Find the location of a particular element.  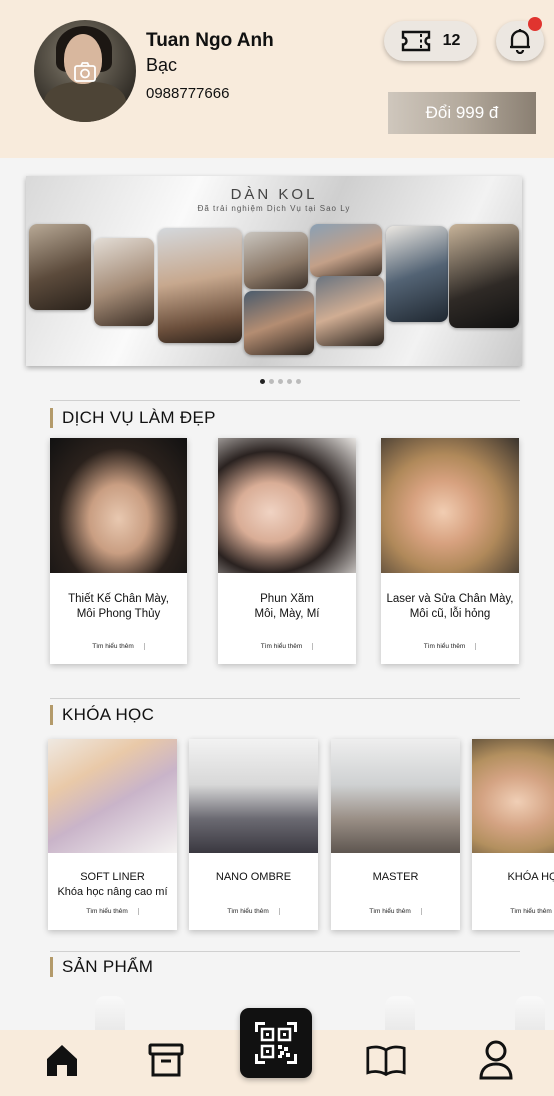

book-icon is located at coordinates (386, 1061).